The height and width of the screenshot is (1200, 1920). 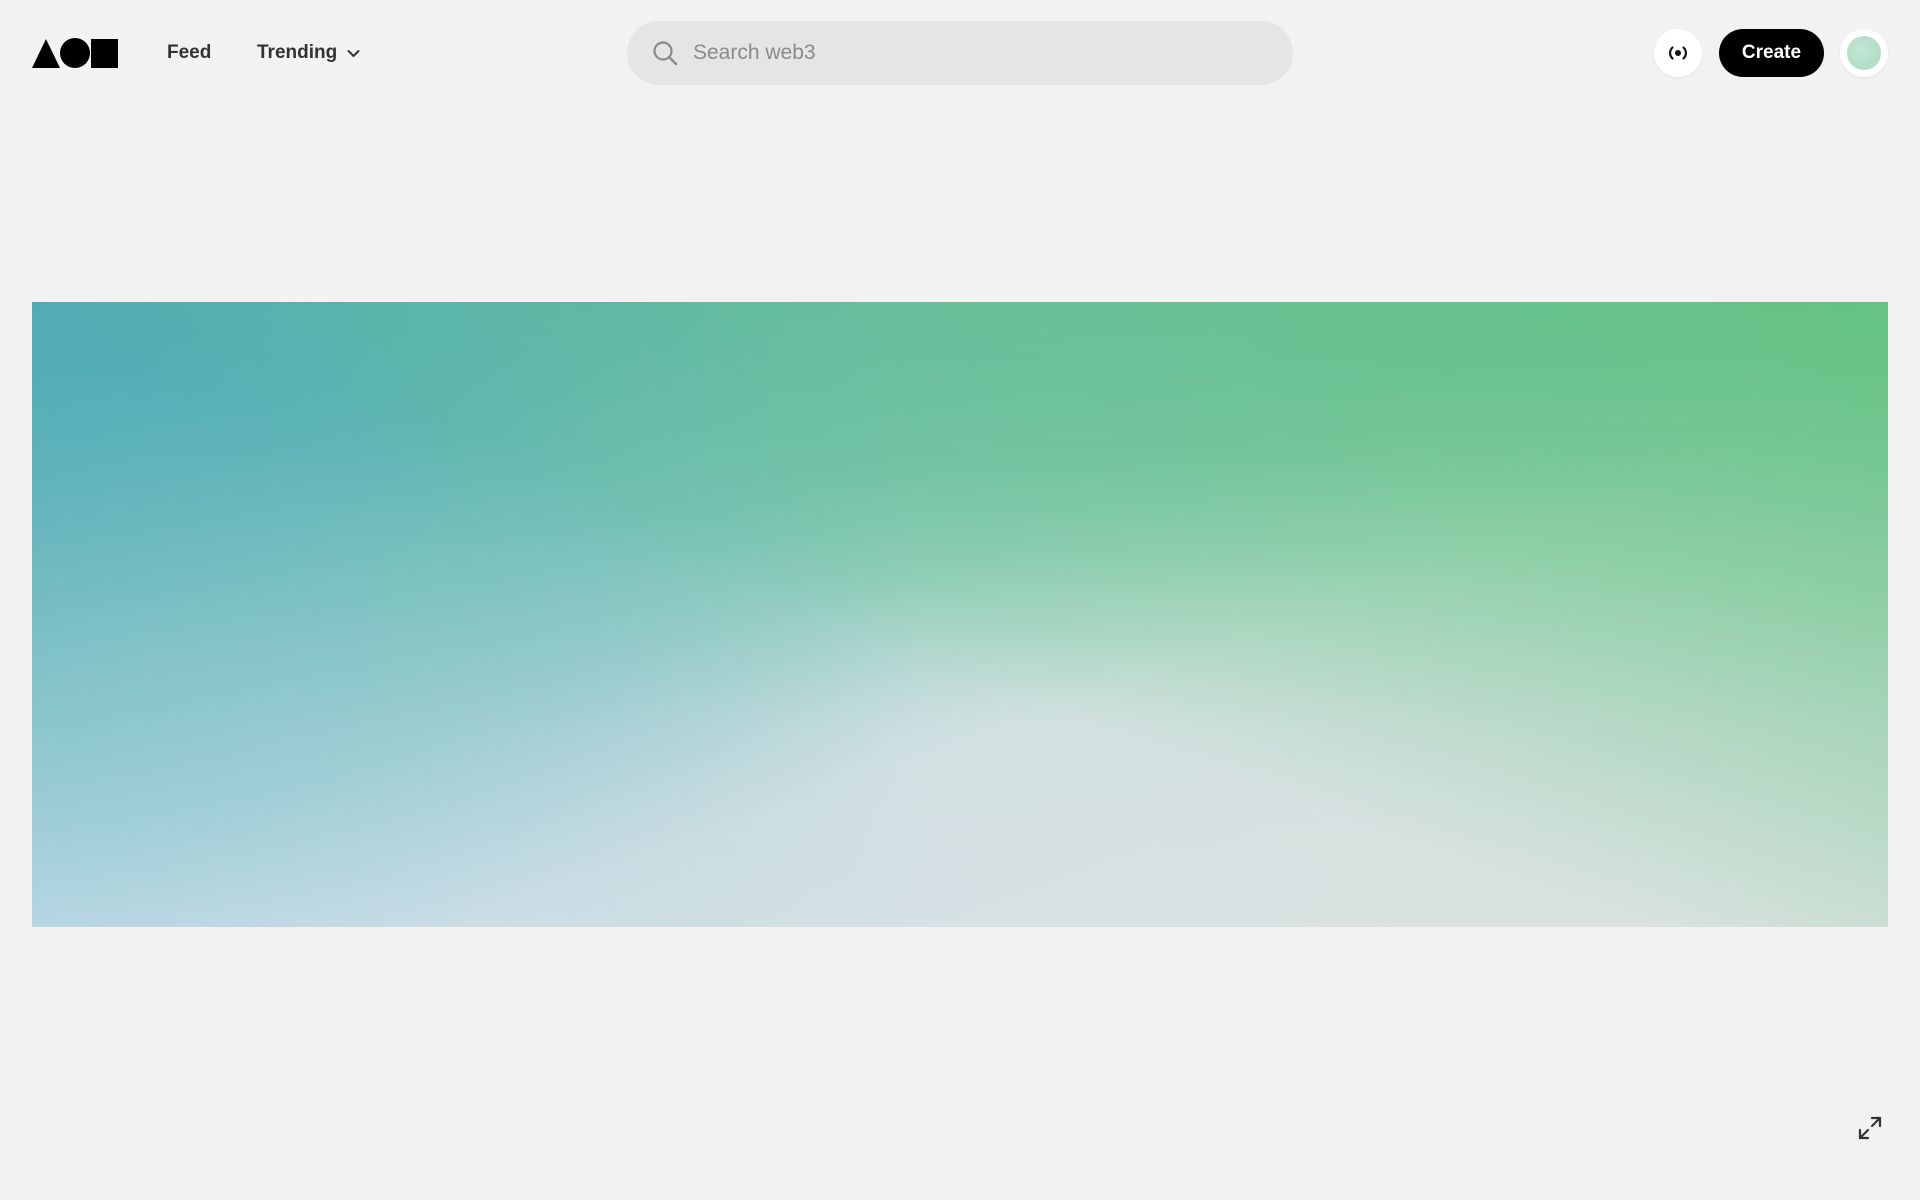 I want to click on expand-icon, so click(x=1870, y=1128).